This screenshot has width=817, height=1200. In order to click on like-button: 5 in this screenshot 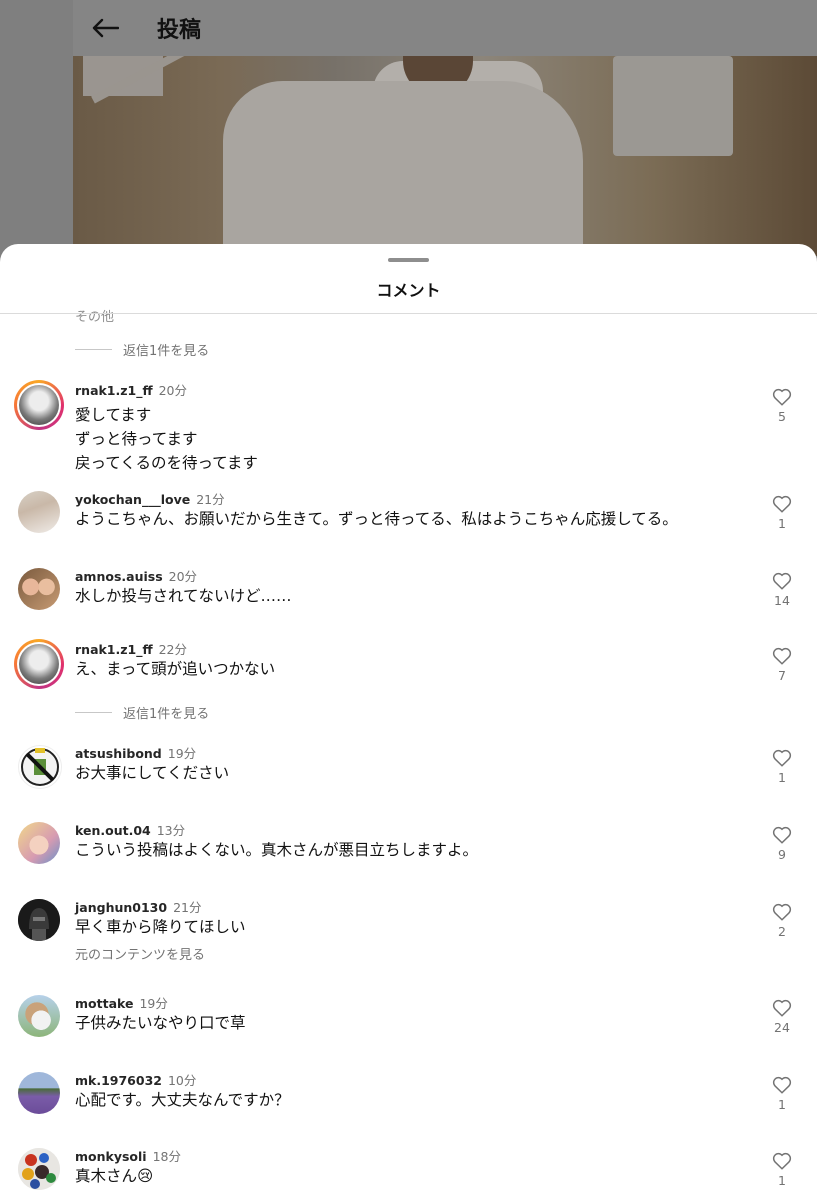, I will do `click(782, 406)`.